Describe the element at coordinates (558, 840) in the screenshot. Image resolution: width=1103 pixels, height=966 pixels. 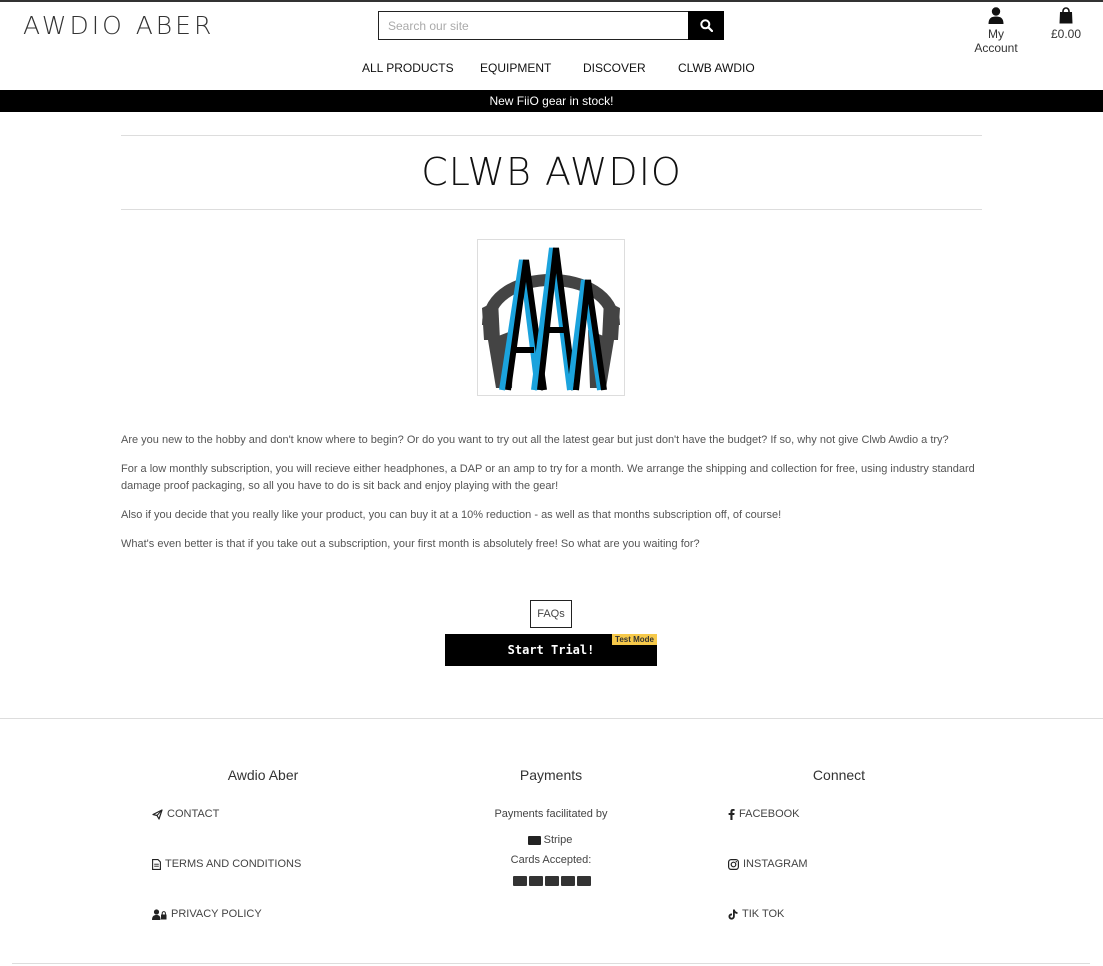
I see `stripe-label: Stripe` at that location.